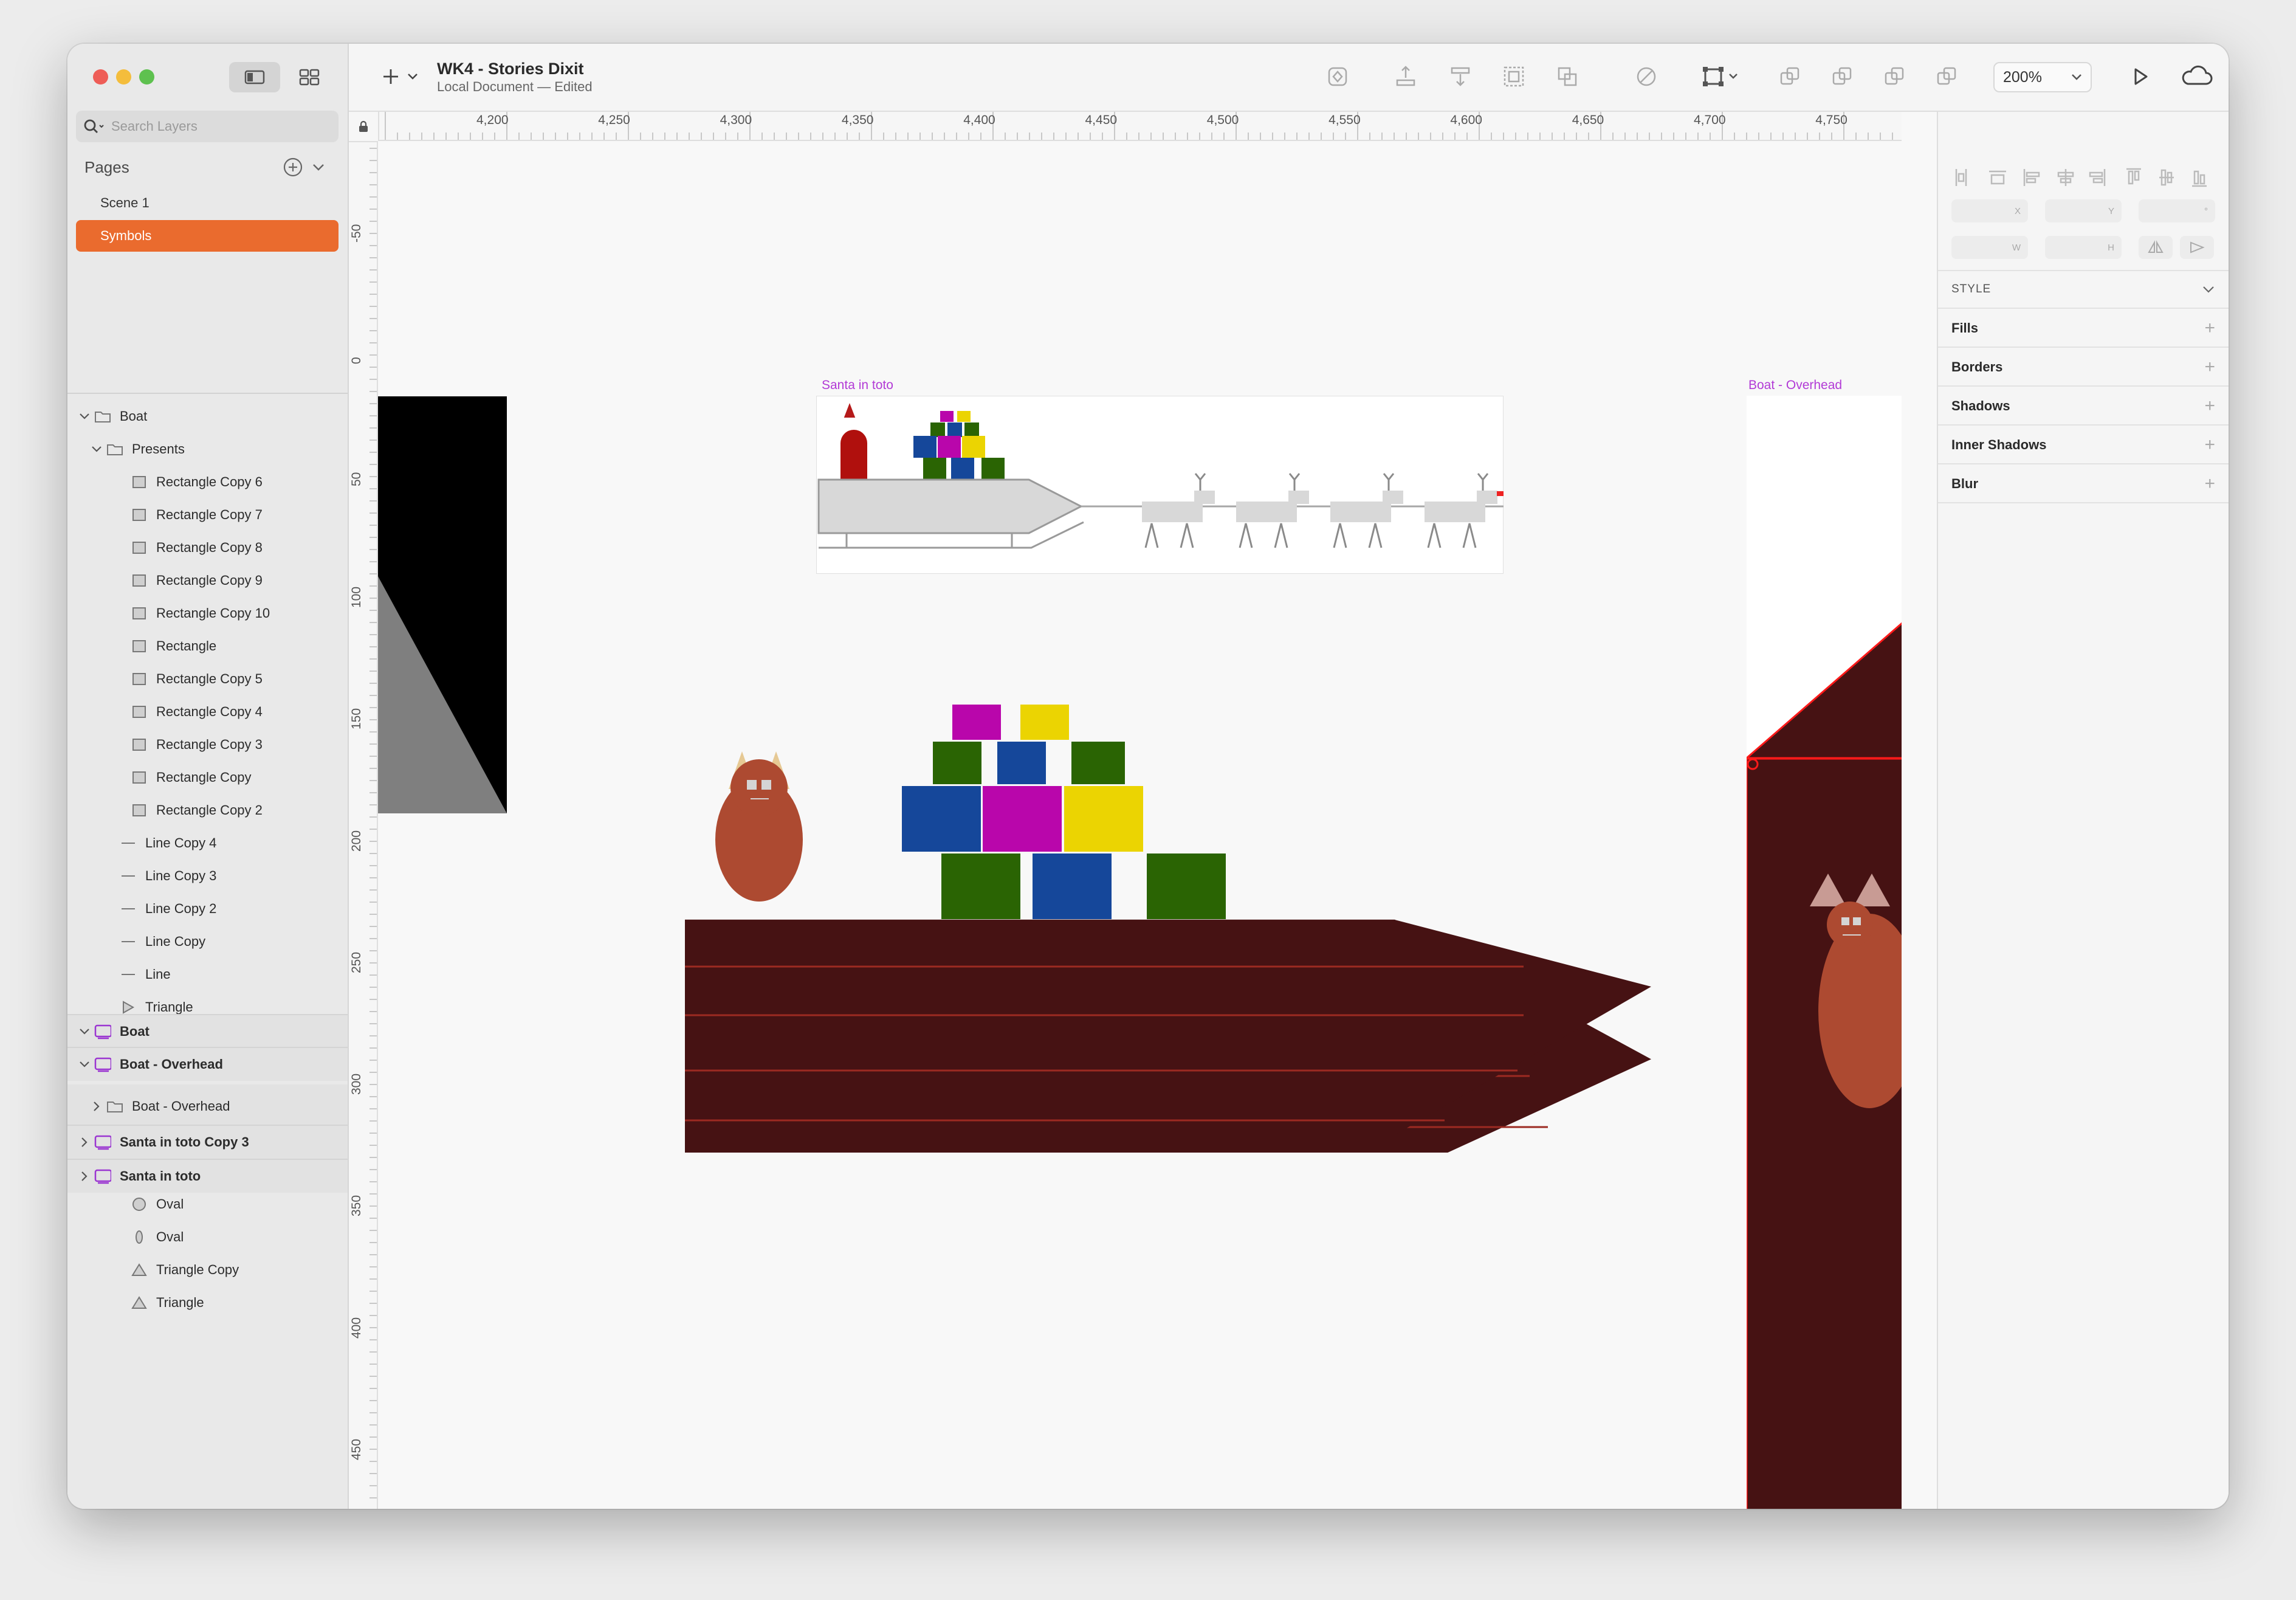 This screenshot has height=1600, width=2296. I want to click on layer-row: Rectangle Copy 7, so click(207, 514).